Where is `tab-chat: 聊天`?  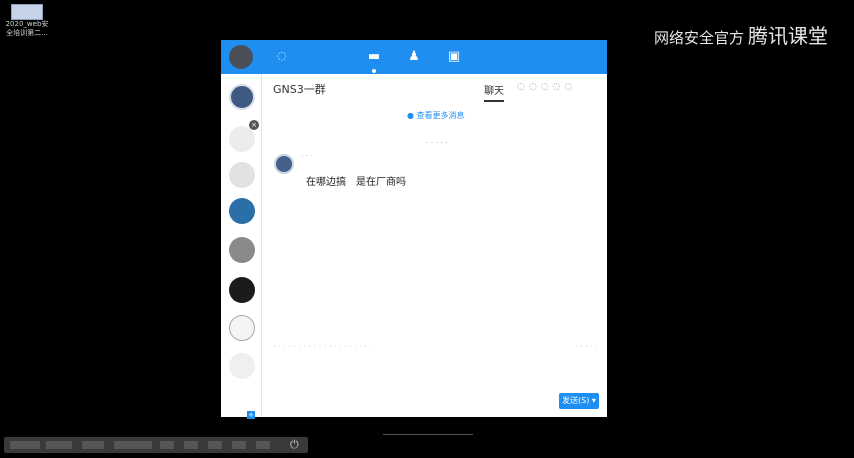
tab-chat: 聊天 is located at coordinates (494, 92).